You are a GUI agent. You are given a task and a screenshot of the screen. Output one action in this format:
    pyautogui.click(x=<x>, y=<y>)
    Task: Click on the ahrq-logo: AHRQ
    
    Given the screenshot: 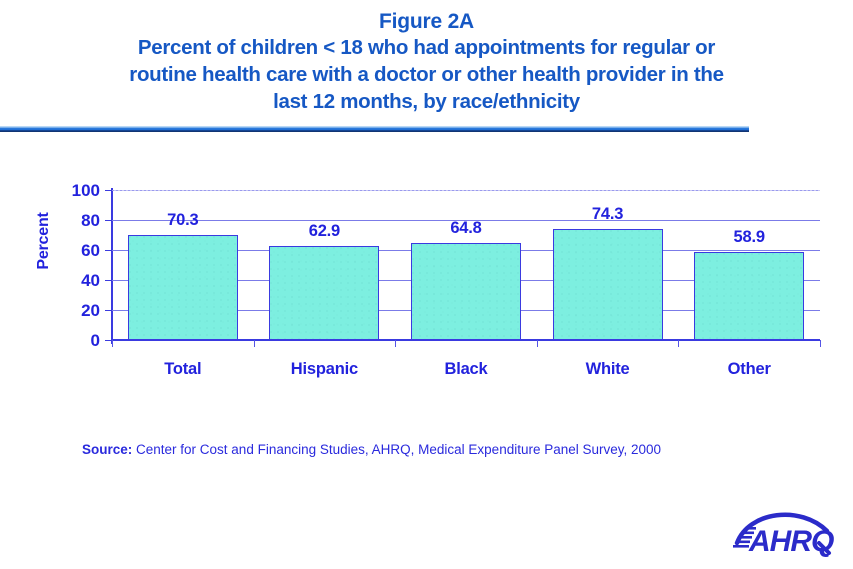 What is the action you would take?
    pyautogui.click(x=785, y=533)
    